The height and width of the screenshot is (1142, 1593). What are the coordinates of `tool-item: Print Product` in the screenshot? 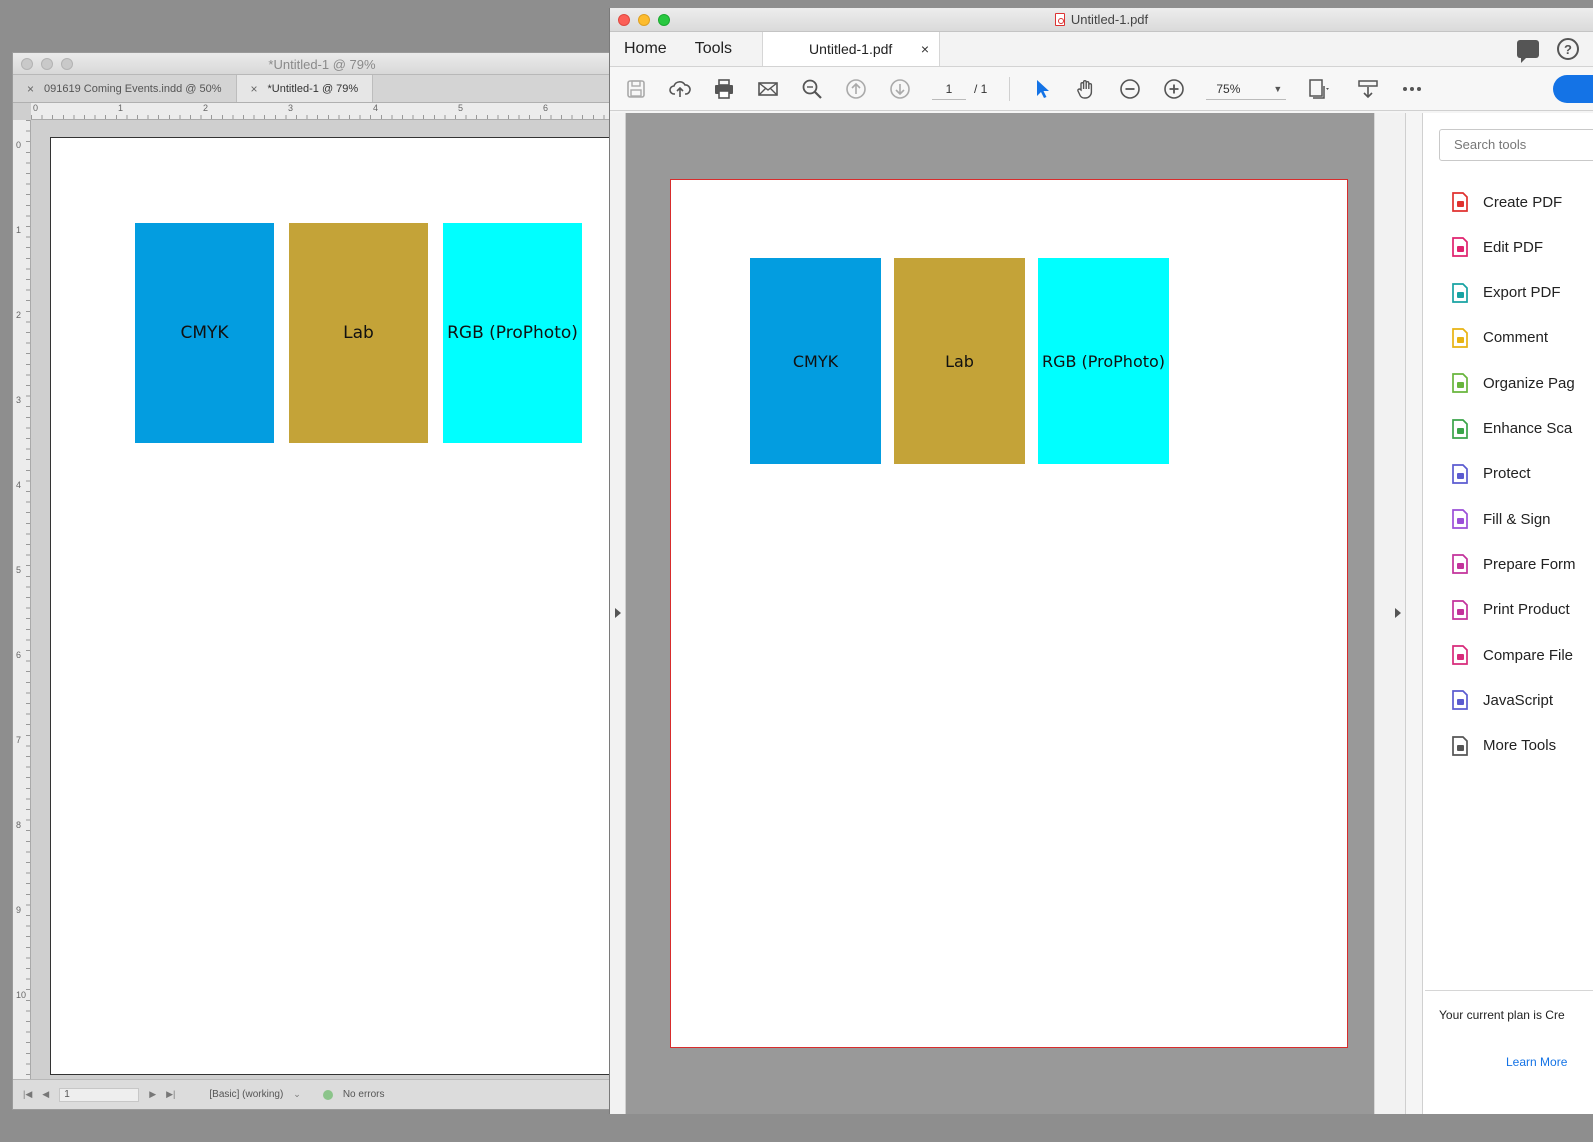 It's located at (1509, 610).